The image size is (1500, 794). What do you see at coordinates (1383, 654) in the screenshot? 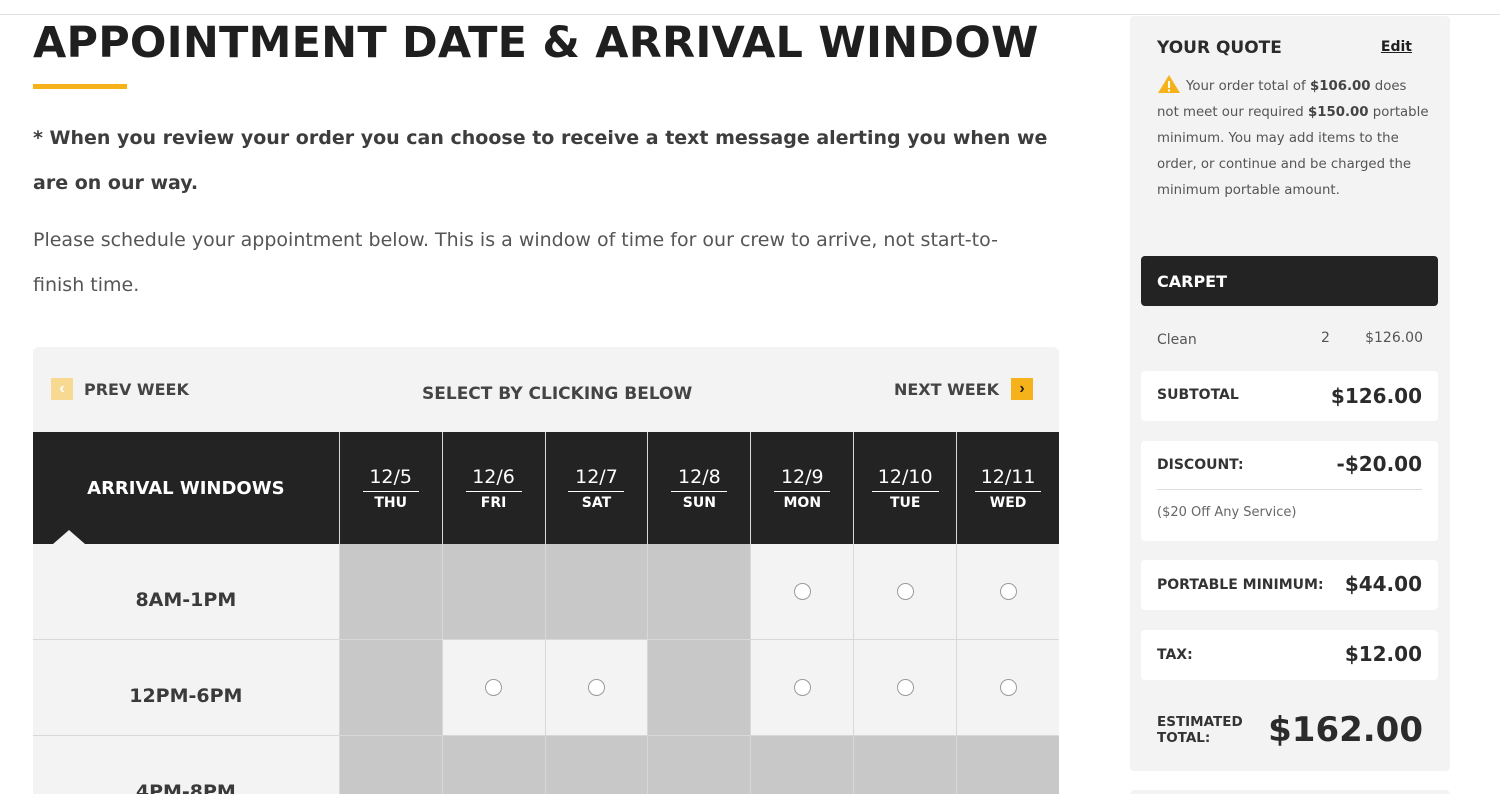
I see `tax-value: $12.00` at bounding box center [1383, 654].